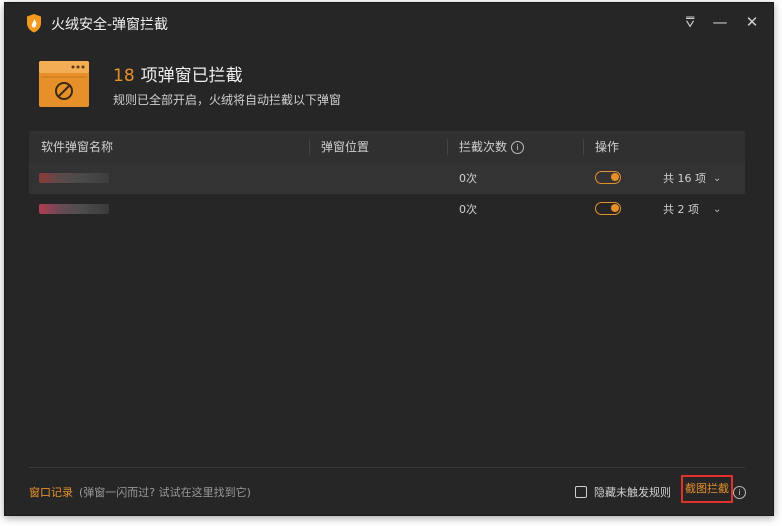 The image size is (782, 526). Describe the element at coordinates (51, 492) in the screenshot. I see `window-log-link: 窗口记录` at that location.